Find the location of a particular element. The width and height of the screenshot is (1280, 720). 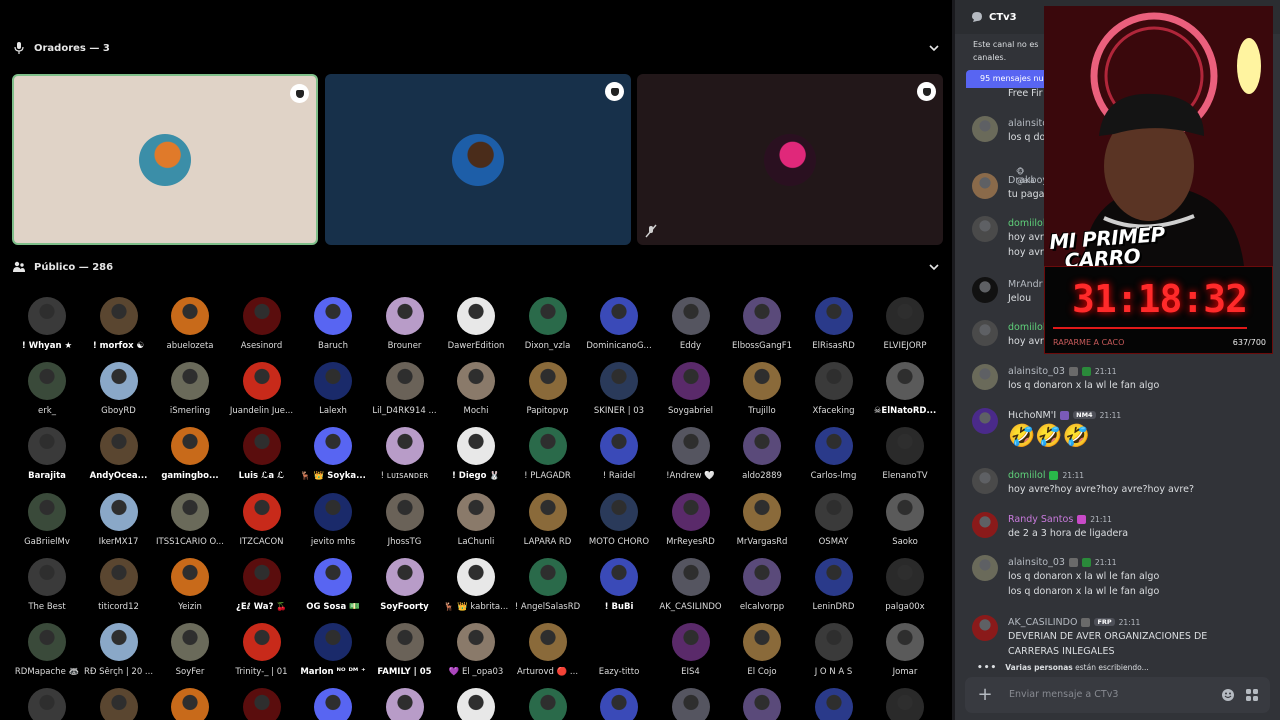

audience-member: MrReyesRD is located at coordinates (691, 520).